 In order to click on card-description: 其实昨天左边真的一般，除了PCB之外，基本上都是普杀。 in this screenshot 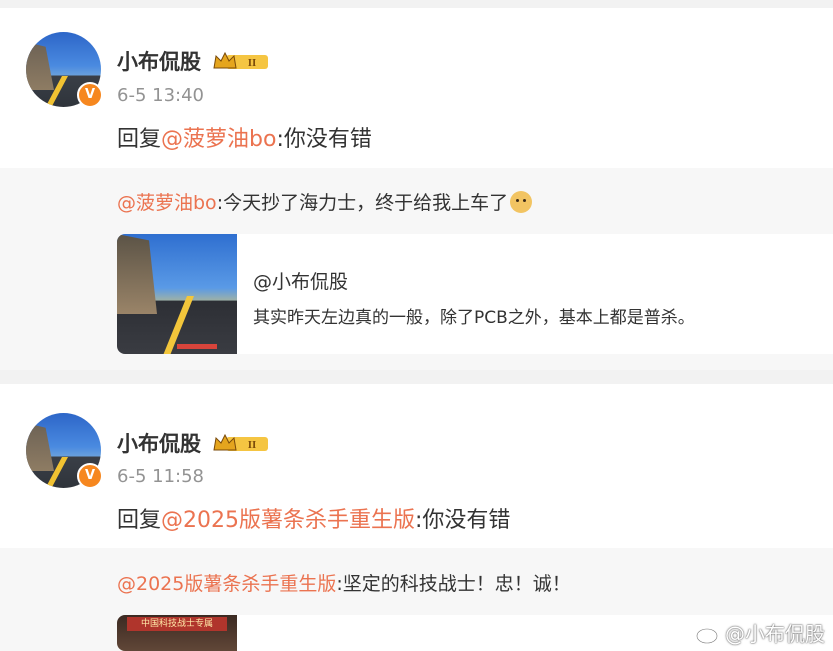, I will do `click(474, 318)`.